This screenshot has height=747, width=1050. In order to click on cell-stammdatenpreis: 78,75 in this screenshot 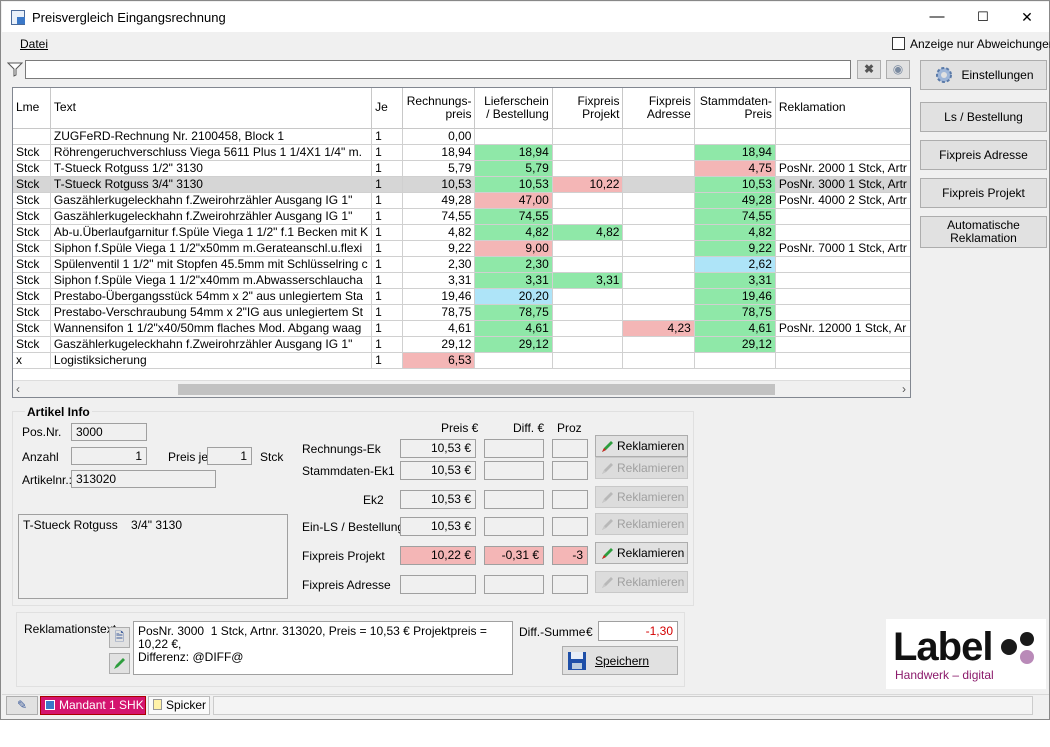, I will do `click(735, 312)`.